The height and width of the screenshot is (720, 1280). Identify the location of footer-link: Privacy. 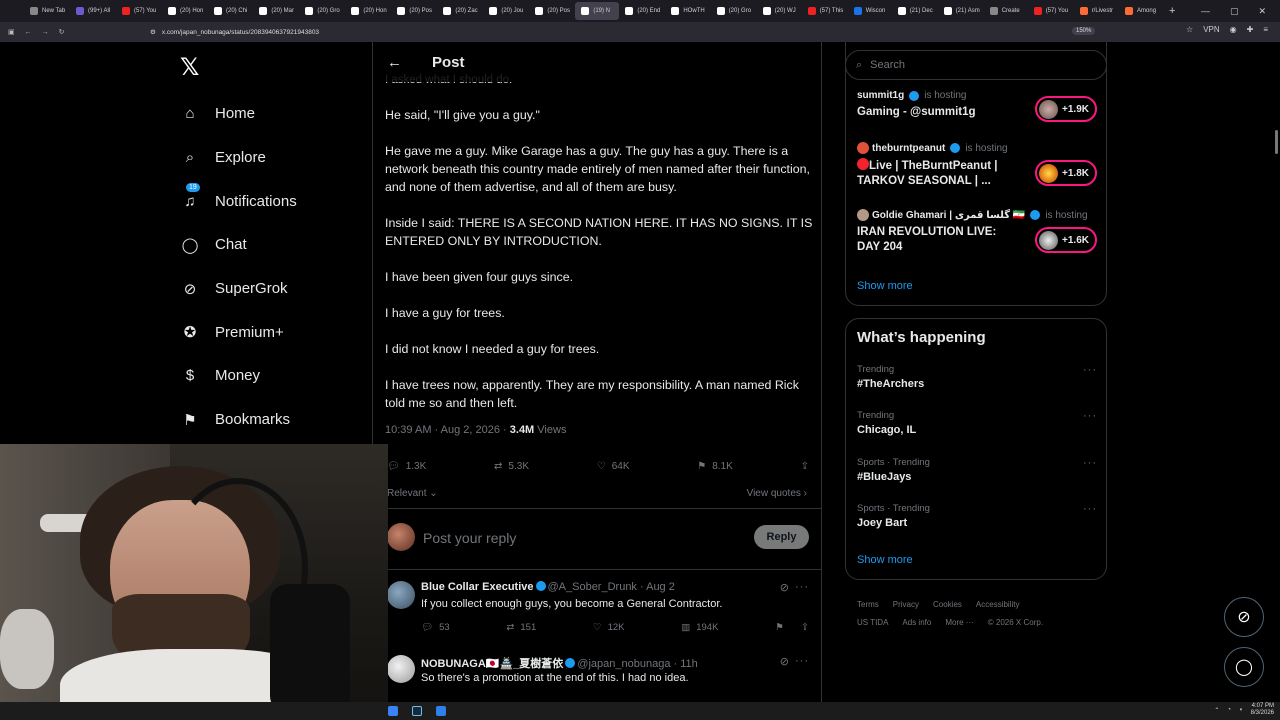
(906, 604).